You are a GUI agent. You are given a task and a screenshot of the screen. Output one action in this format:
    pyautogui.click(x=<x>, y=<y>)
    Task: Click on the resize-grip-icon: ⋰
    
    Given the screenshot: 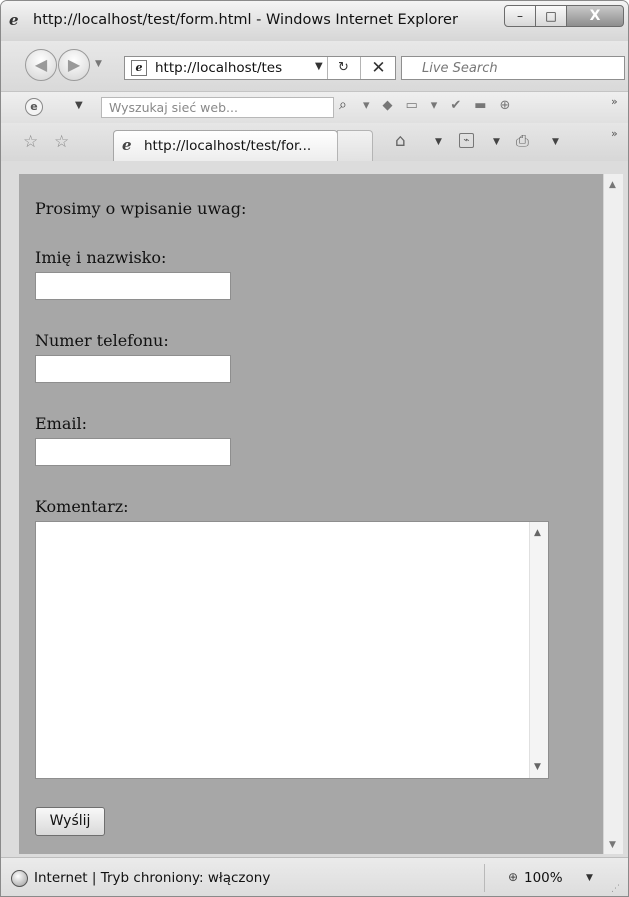 What is the action you would take?
    pyautogui.click(x=615, y=889)
    